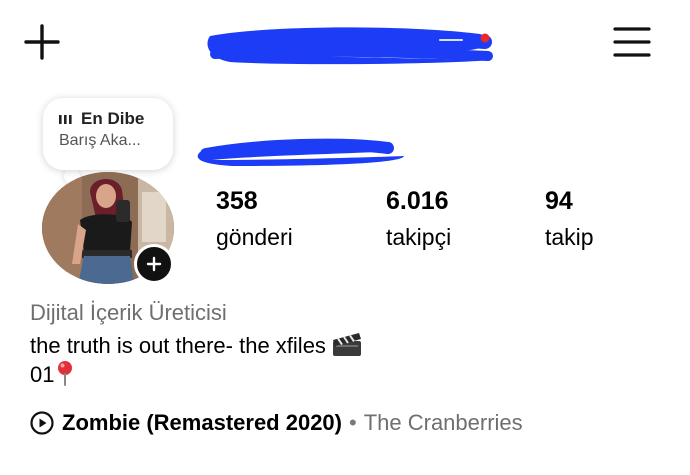 This screenshot has width=690, height=475. What do you see at coordinates (419, 237) in the screenshot?
I see `followers-label: takipçi` at bounding box center [419, 237].